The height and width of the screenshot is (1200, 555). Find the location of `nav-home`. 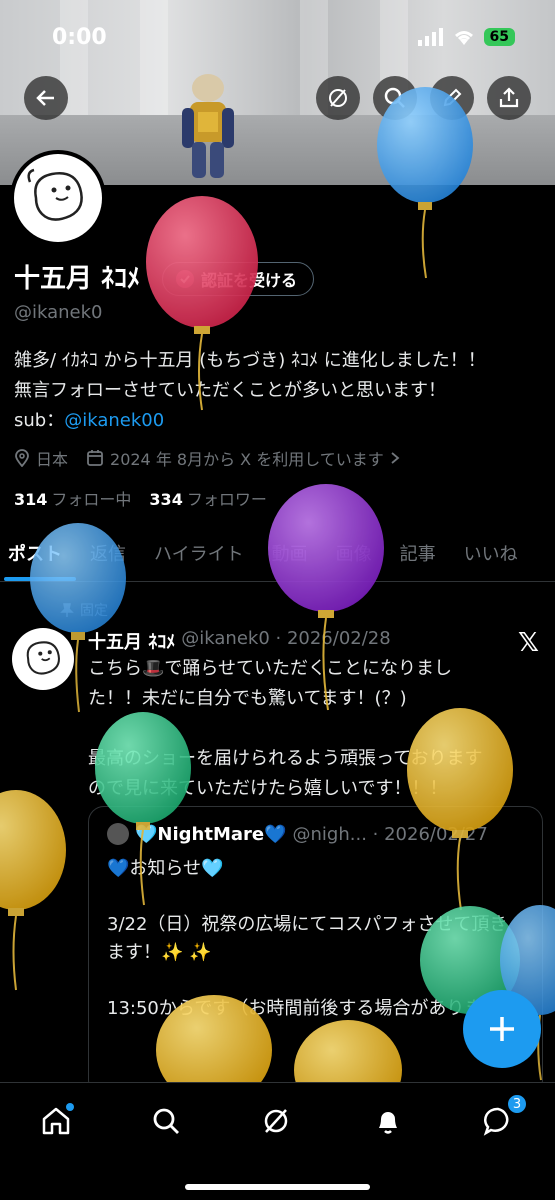

nav-home is located at coordinates (56, 1121).